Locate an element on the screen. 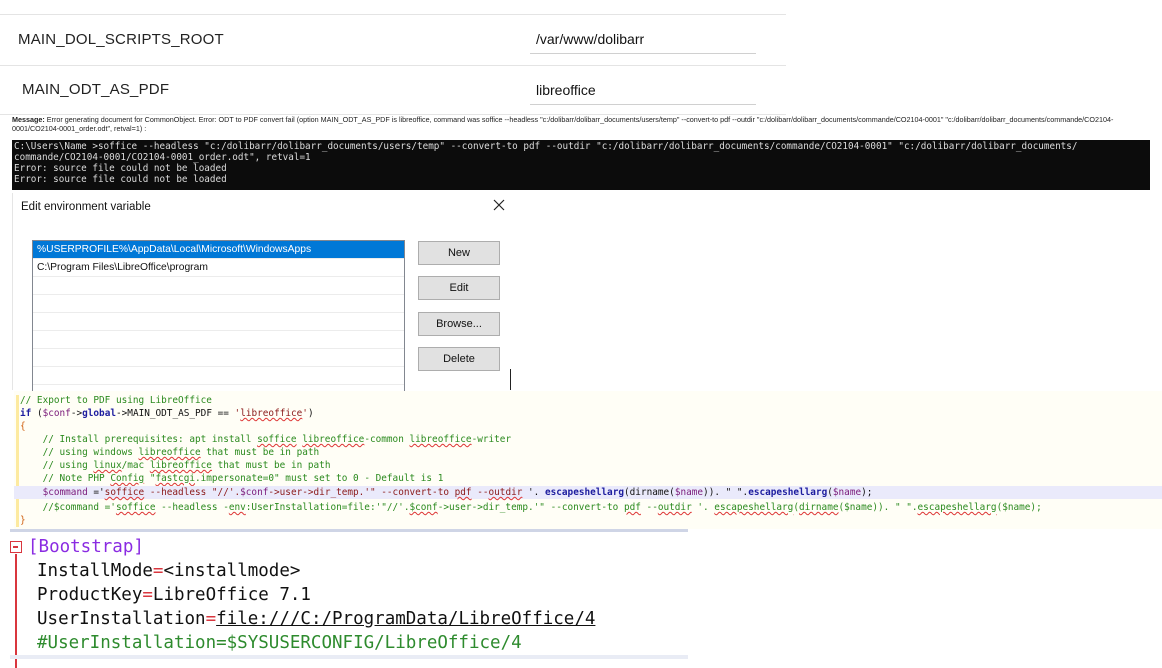 The width and height of the screenshot is (1162, 668). code-line: // Export to PDF using LibreOffice is located at coordinates (116, 400).